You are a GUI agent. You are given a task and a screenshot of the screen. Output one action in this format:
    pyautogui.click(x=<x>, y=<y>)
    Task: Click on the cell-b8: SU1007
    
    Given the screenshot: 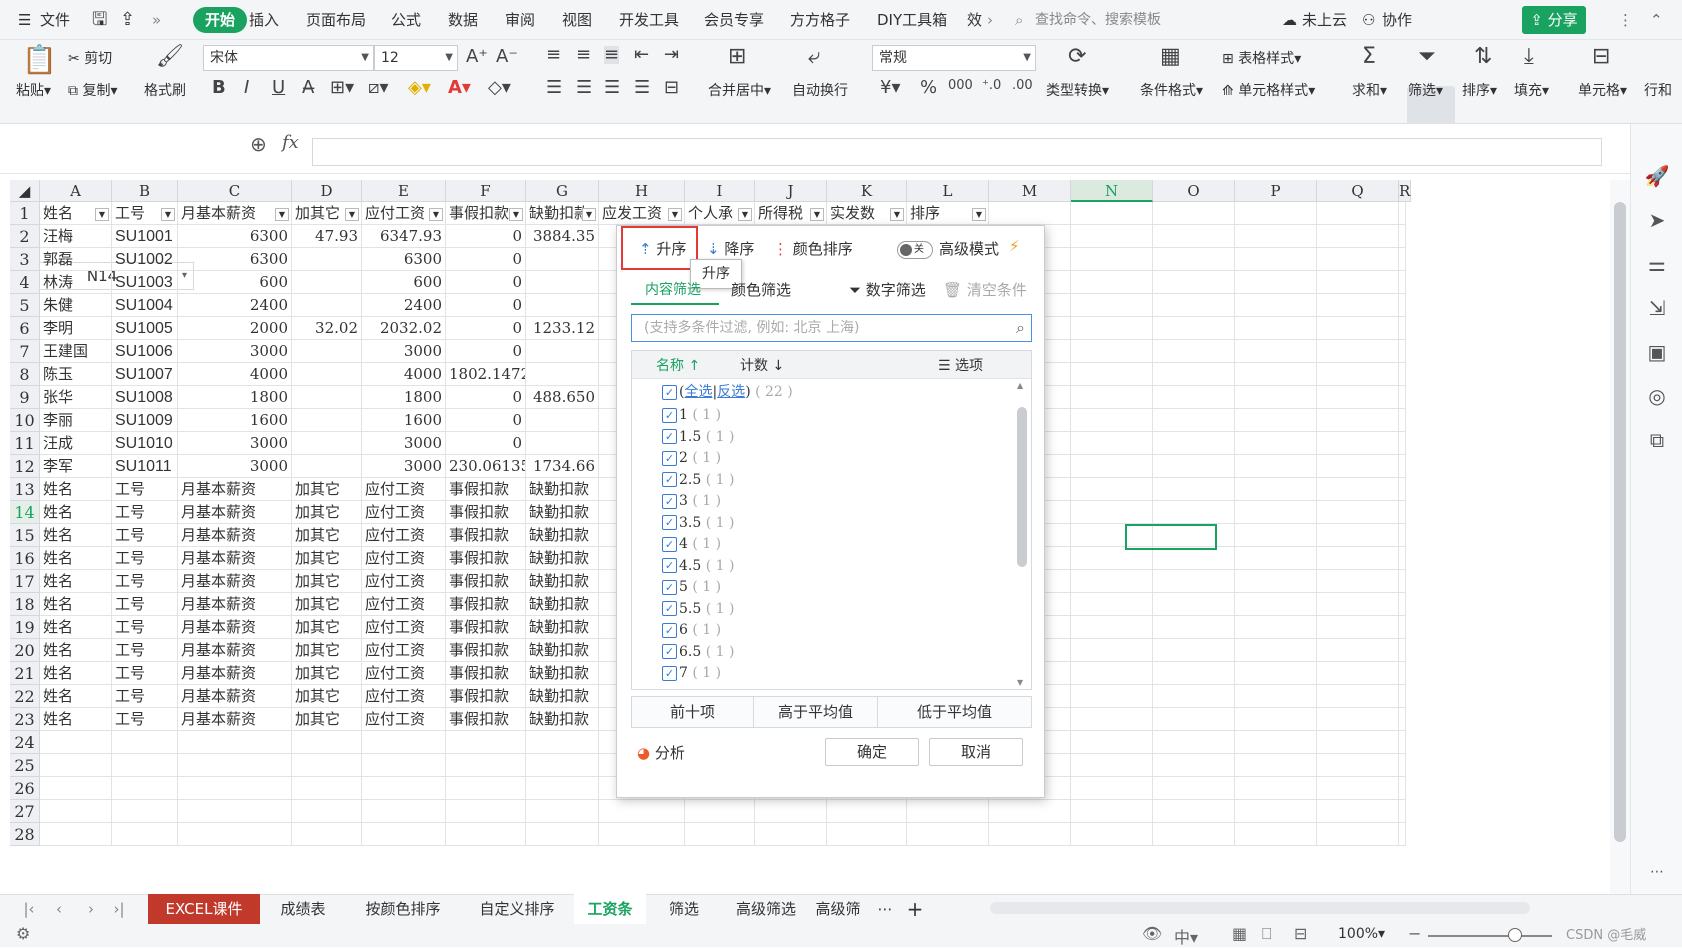 What is the action you would take?
    pyautogui.click(x=145, y=374)
    